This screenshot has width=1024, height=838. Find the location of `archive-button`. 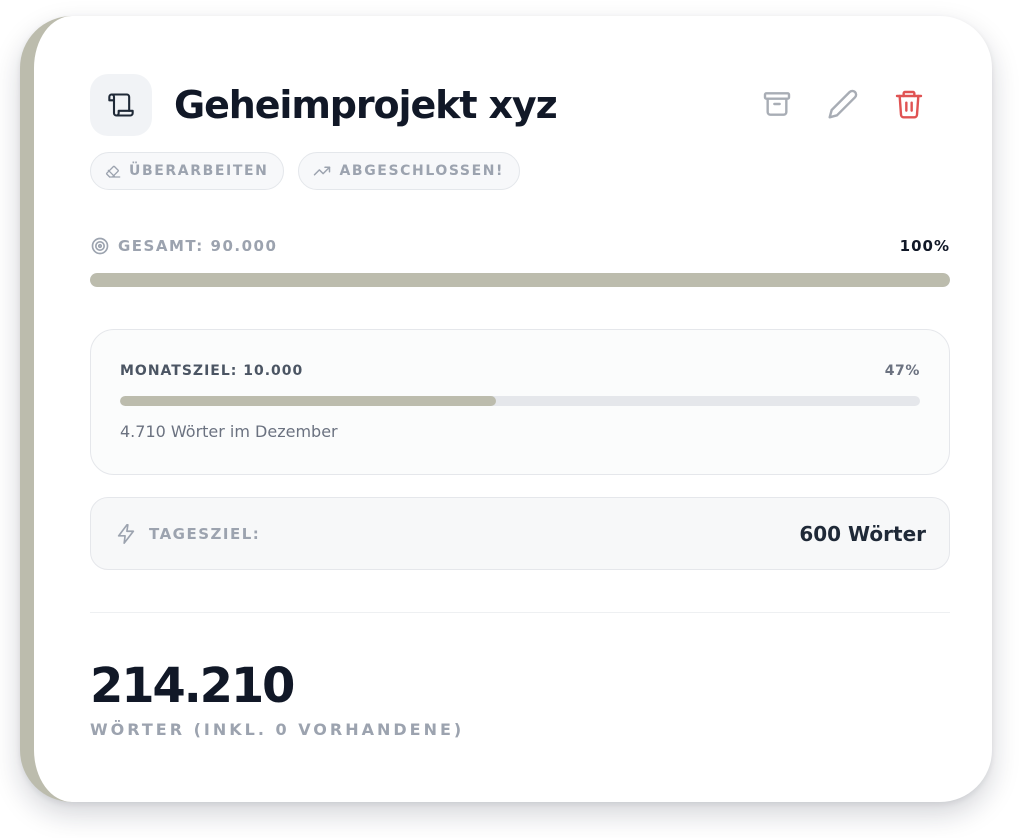

archive-button is located at coordinates (777, 104).